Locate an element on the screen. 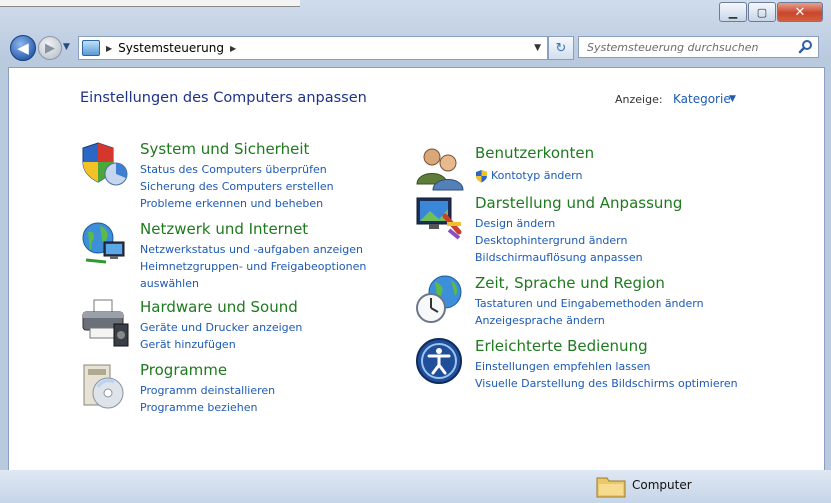  window-controls: ▁ ▢ ✕ is located at coordinates (770, 12).